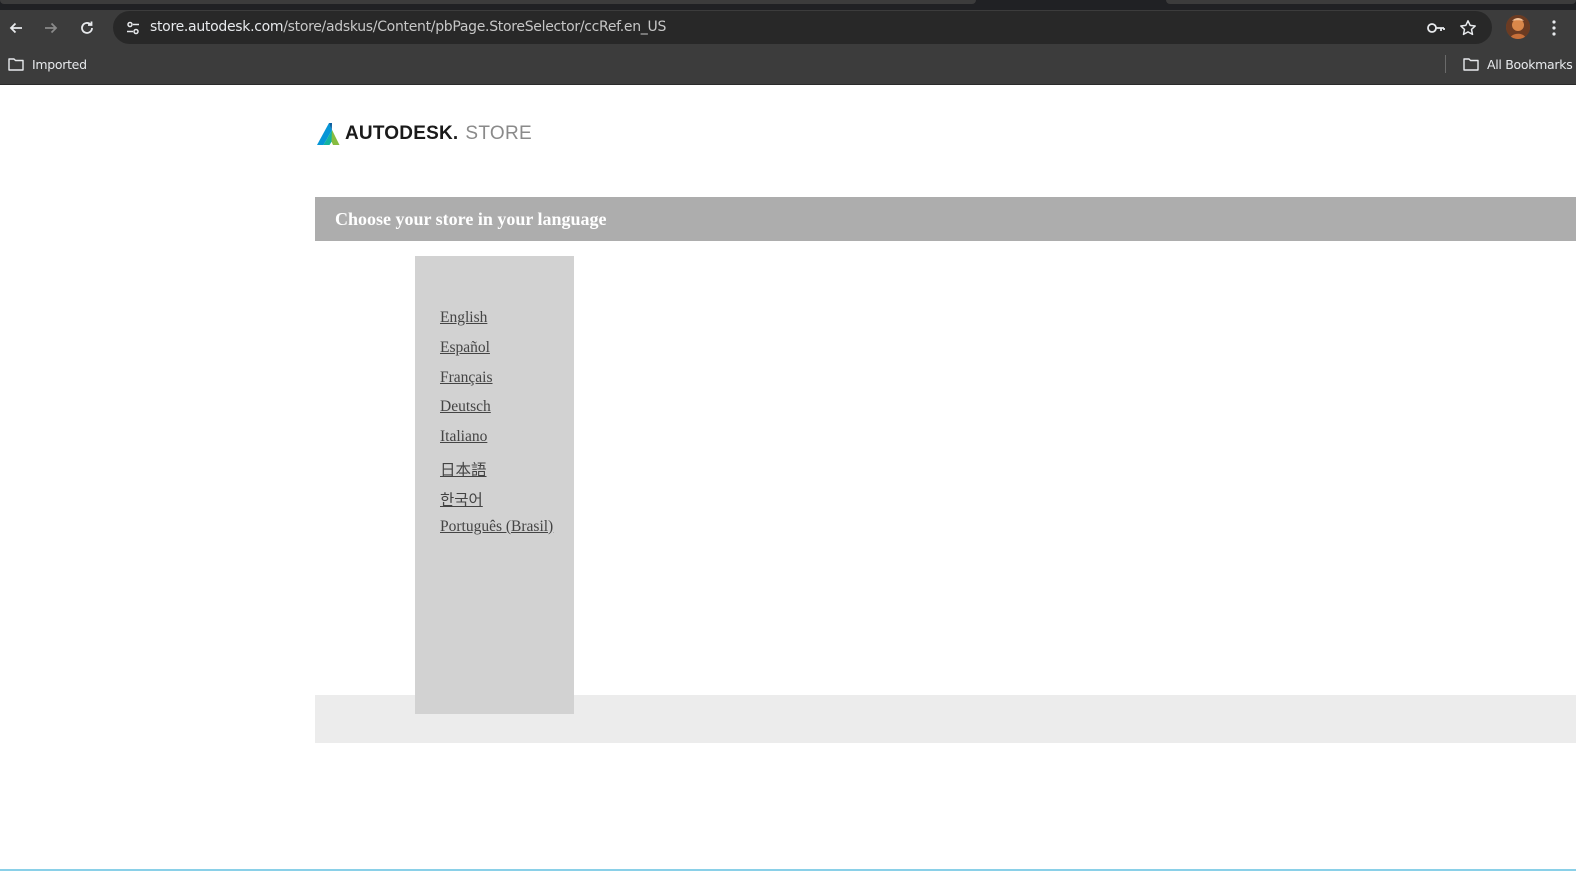 This screenshot has height=876, width=1576. I want to click on list-item: Italiano, so click(496, 443).